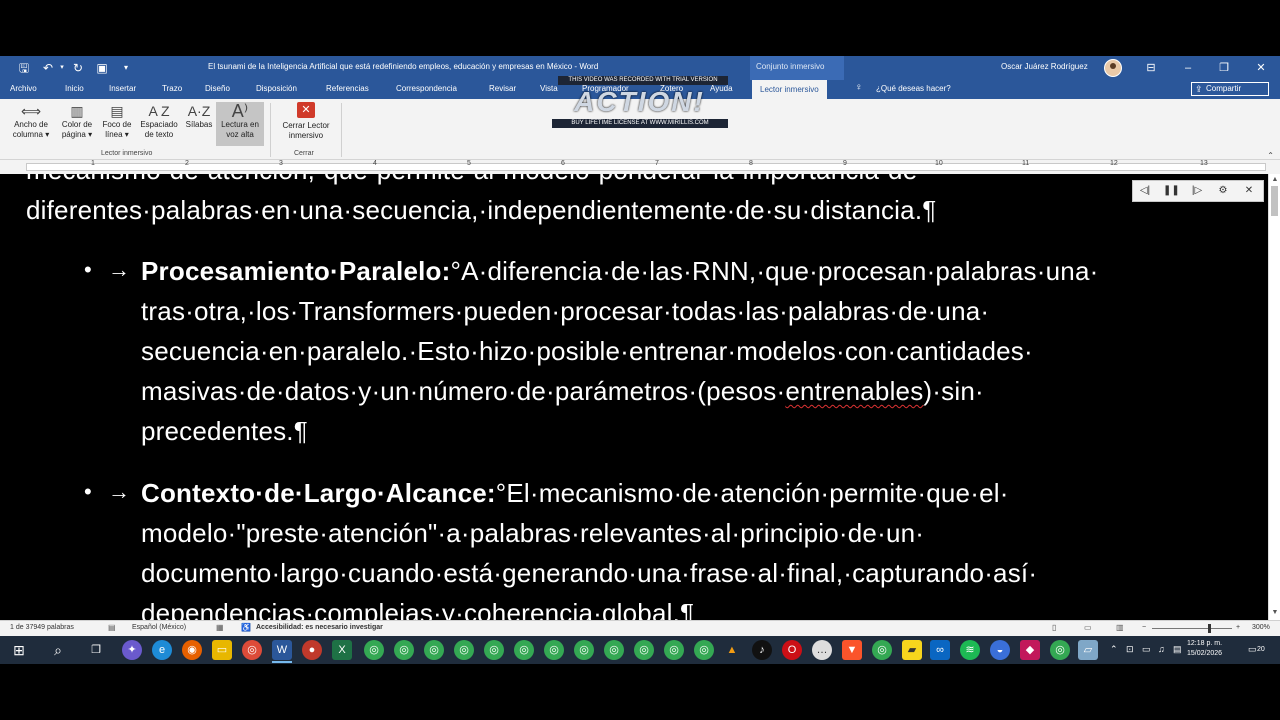 The width and height of the screenshot is (1280, 720). Describe the element at coordinates (252, 650) in the screenshot. I see `chrome-icon: ◎` at that location.